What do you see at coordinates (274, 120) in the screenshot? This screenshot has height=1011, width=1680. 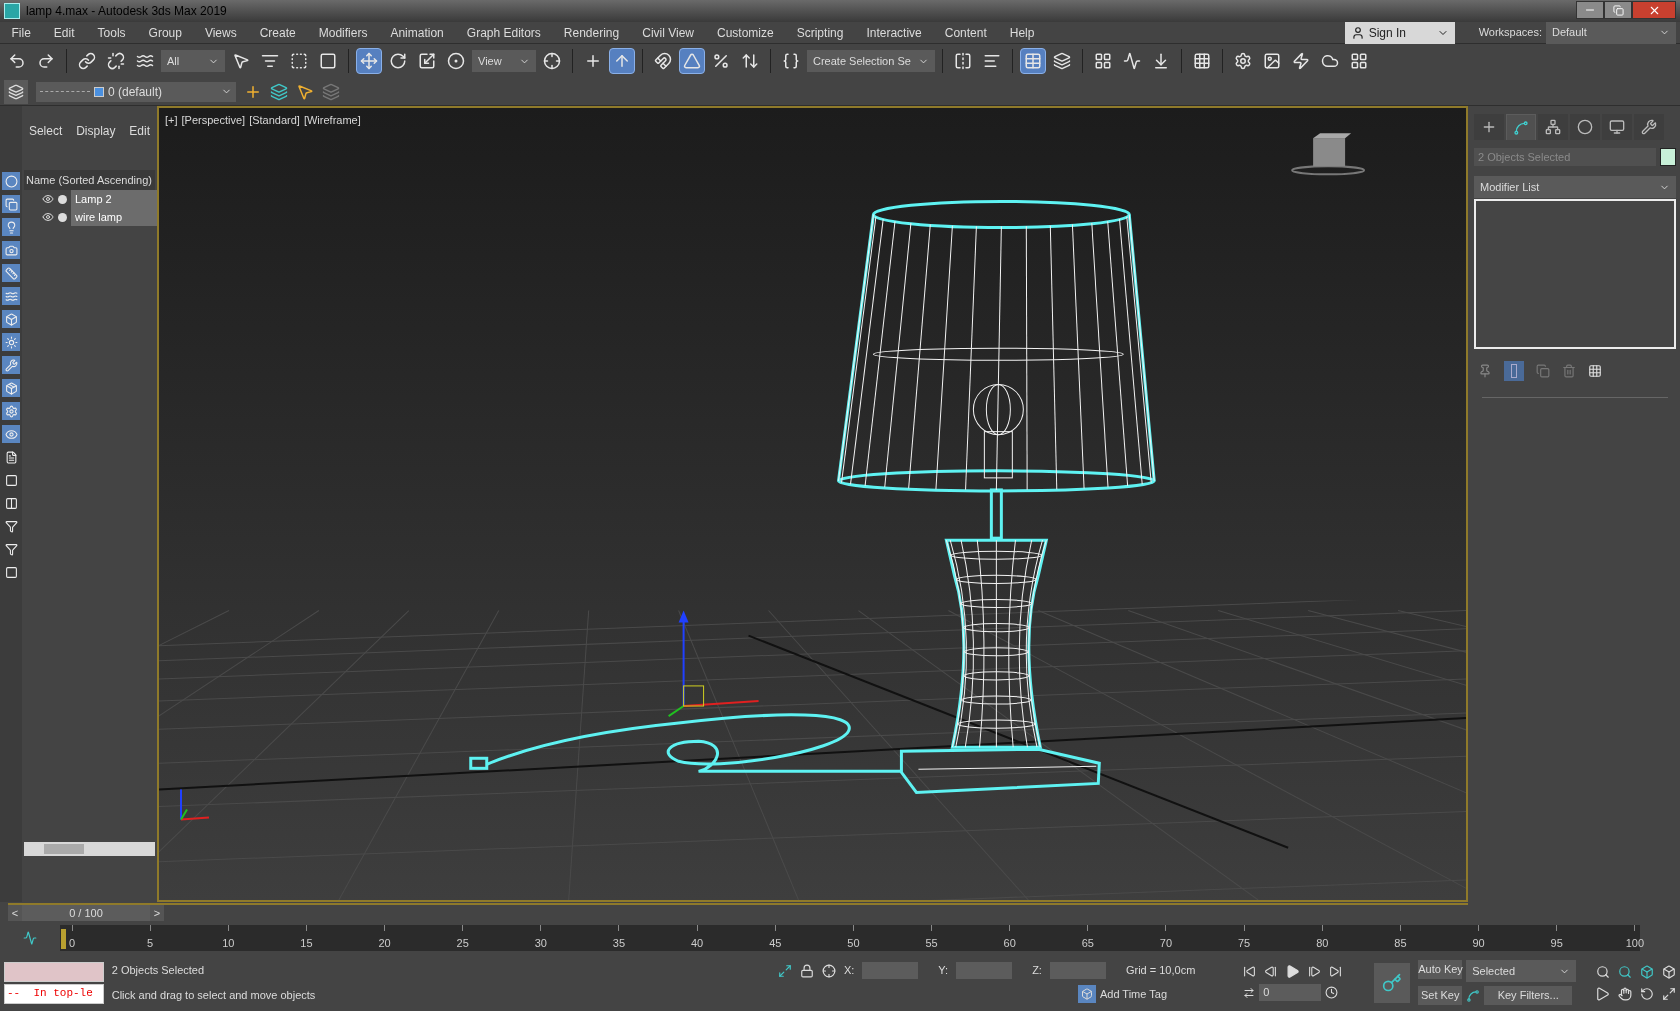 I see `viewport-label: [Standard]` at bounding box center [274, 120].